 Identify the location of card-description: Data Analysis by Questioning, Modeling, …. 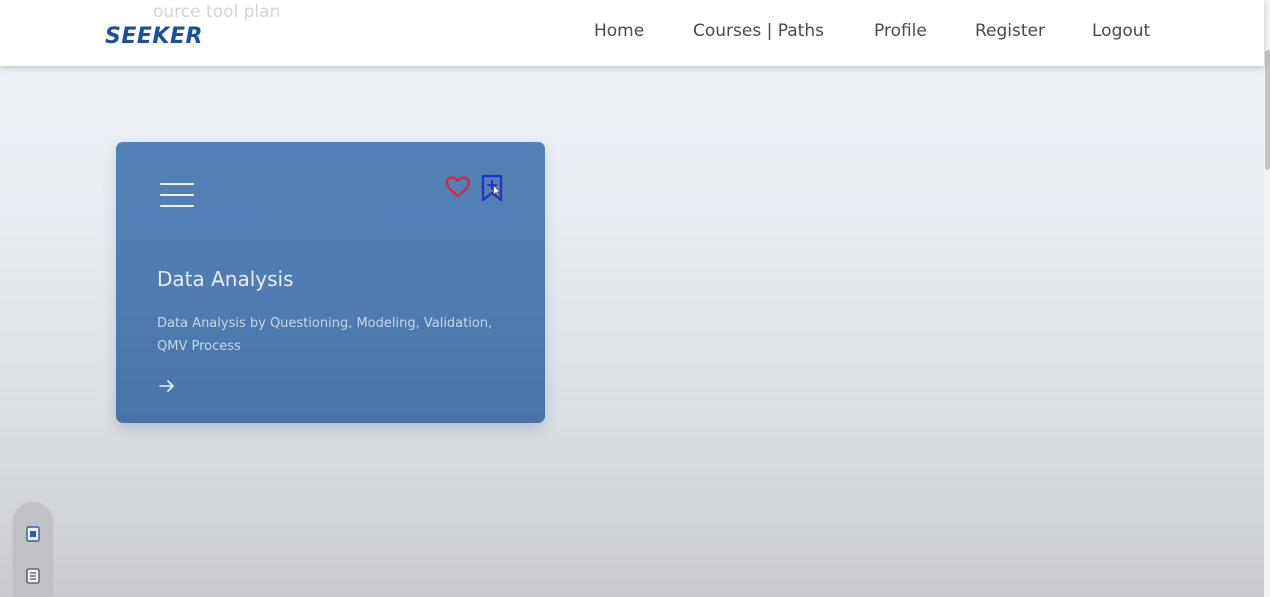
(325, 335).